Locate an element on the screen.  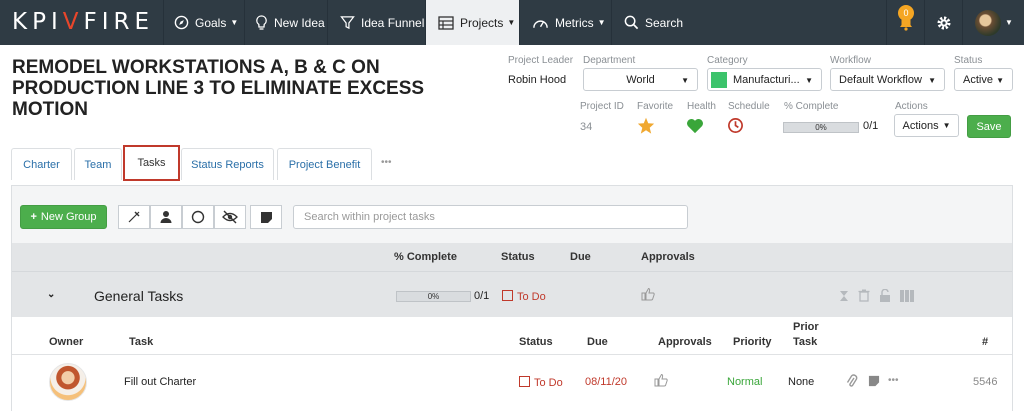
category-select: Manufacturi... ▼ is located at coordinates (764, 79).